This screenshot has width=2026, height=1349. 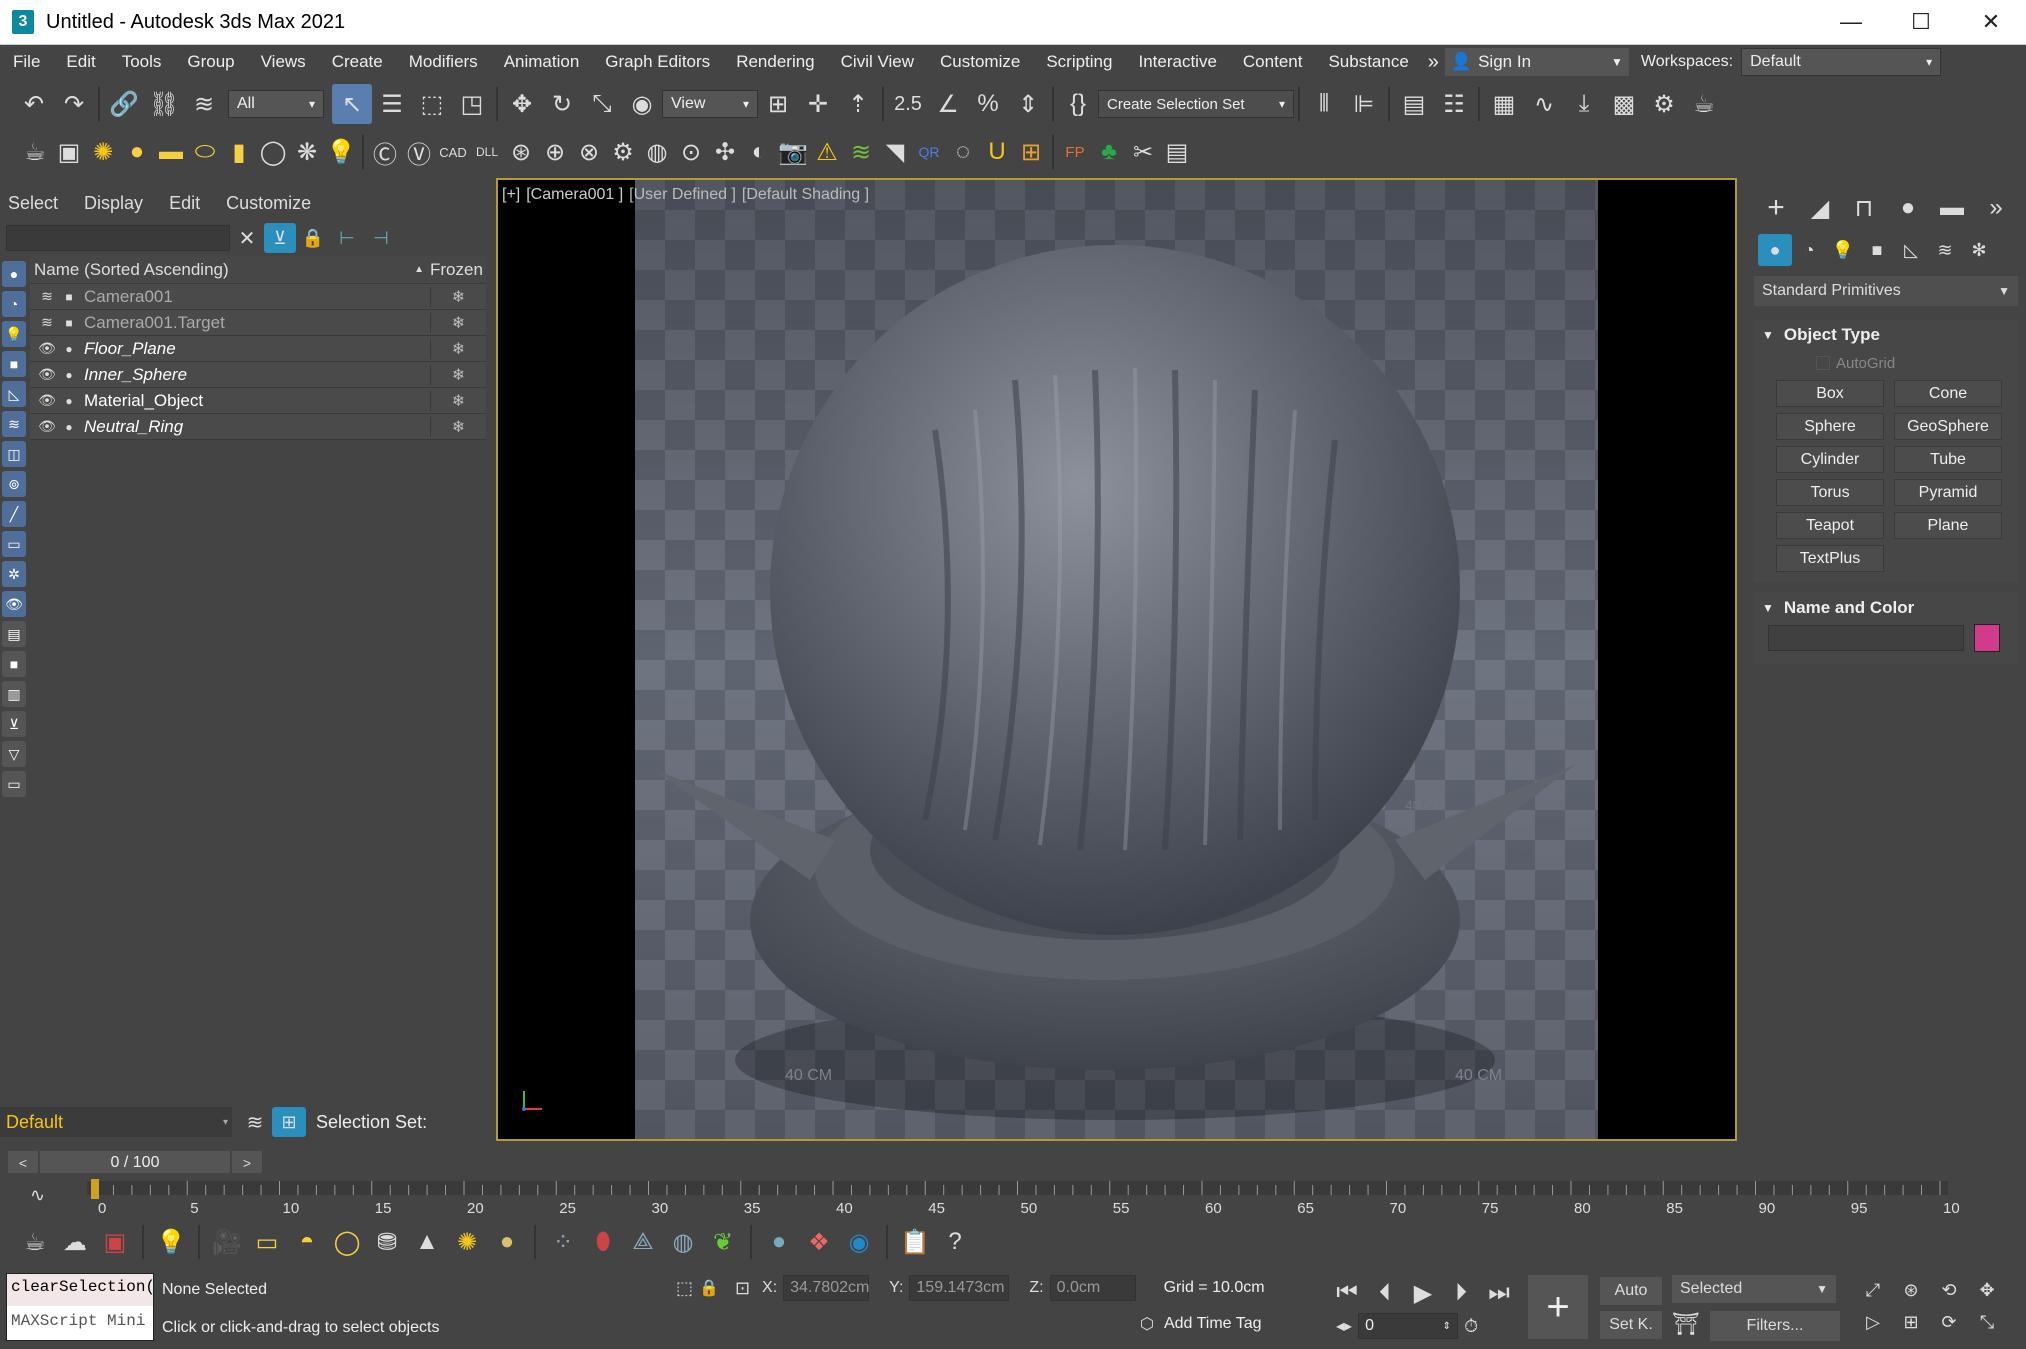 What do you see at coordinates (387, 1242) in the screenshot?
I see `basket-icon: ⛃` at bounding box center [387, 1242].